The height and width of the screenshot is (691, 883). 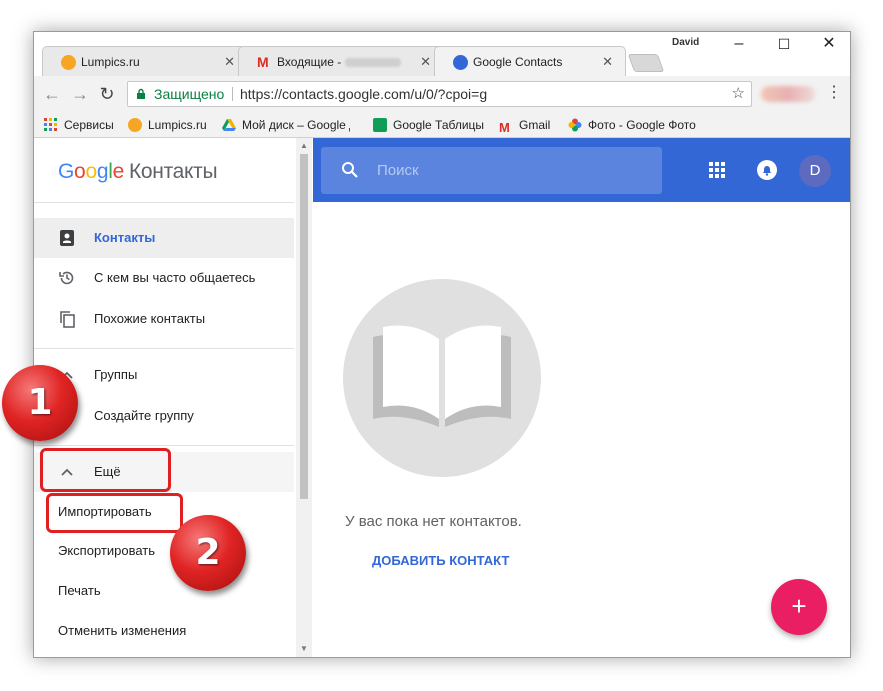 What do you see at coordinates (784, 45) in the screenshot?
I see `maximize-icon: ☐` at bounding box center [784, 45].